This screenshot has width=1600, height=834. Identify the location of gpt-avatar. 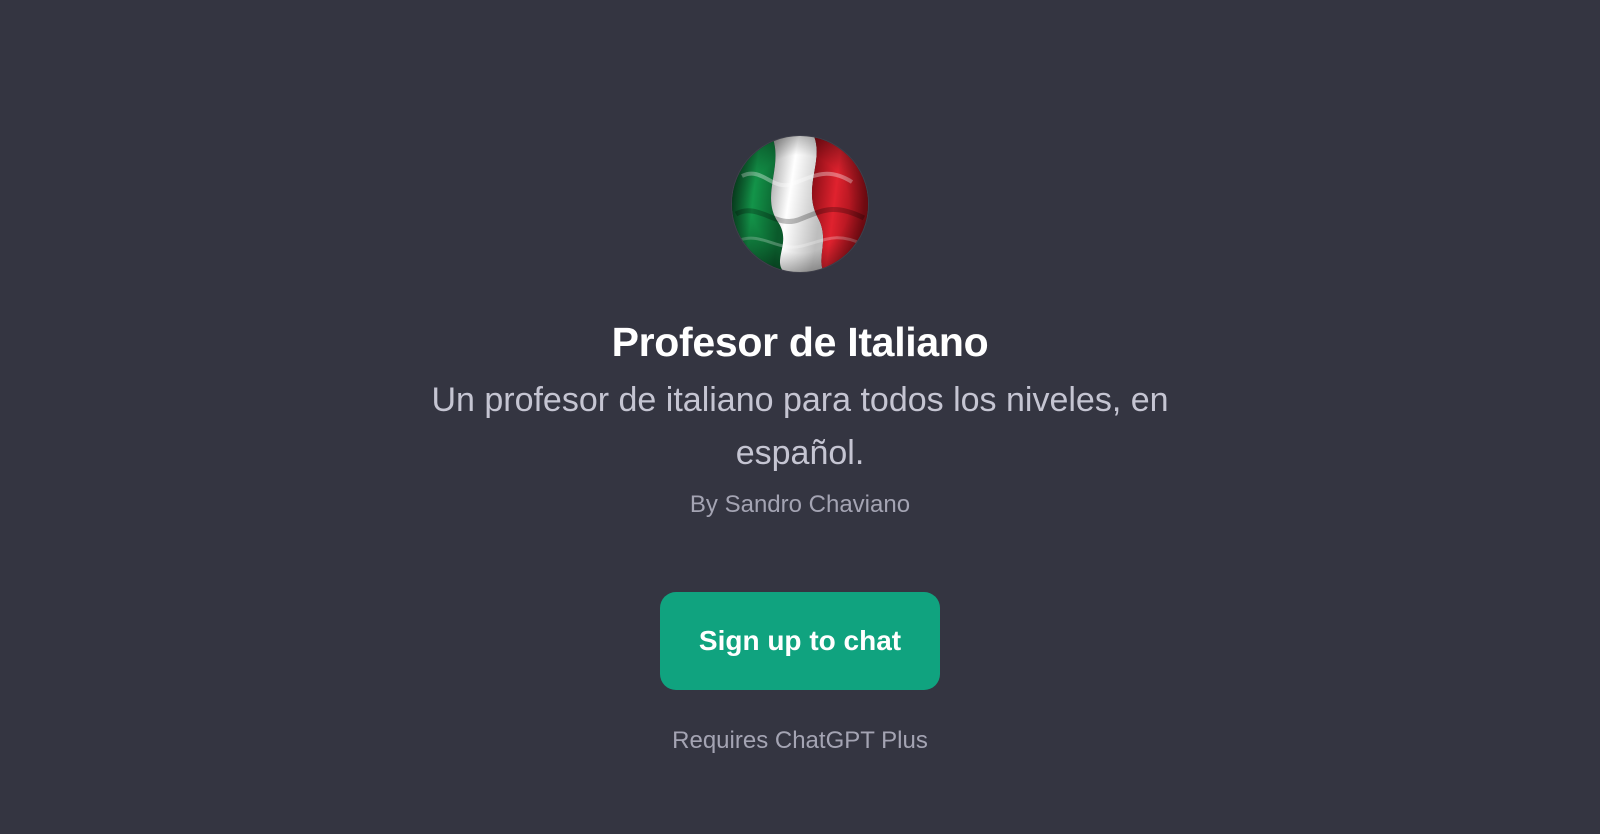
(800, 204).